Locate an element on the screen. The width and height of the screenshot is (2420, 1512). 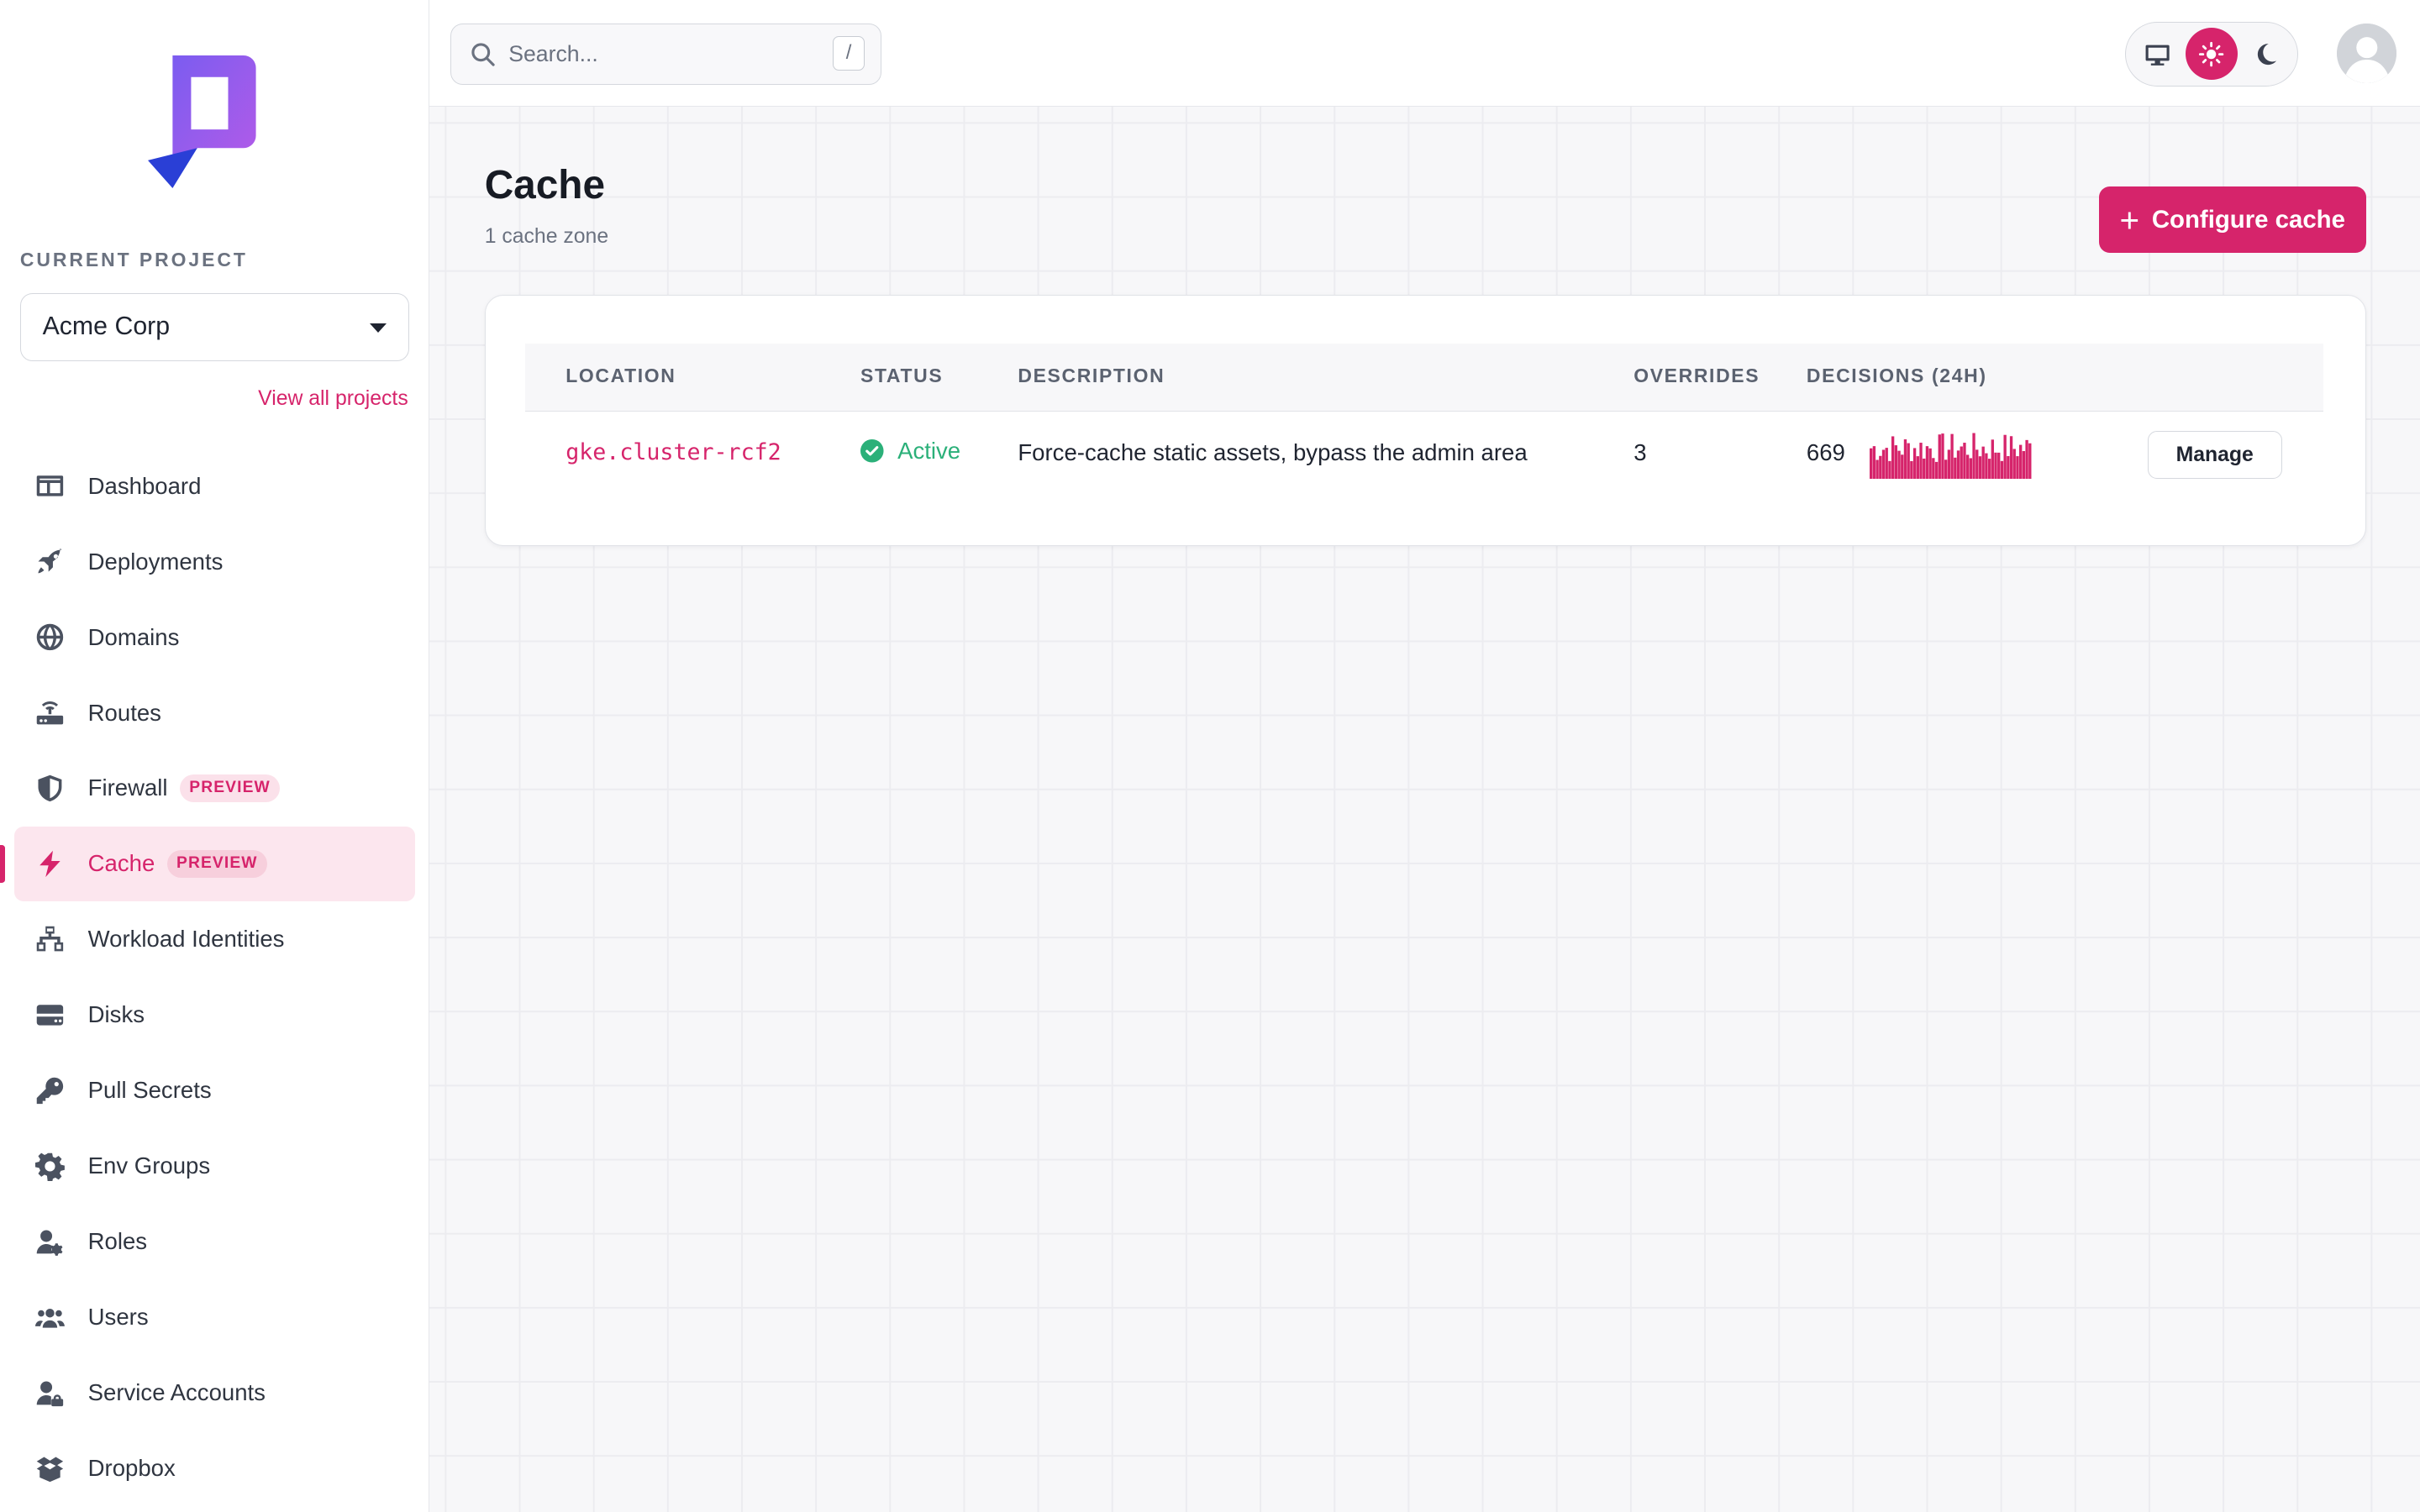
decisions-count: 669 is located at coordinates (1825, 451).